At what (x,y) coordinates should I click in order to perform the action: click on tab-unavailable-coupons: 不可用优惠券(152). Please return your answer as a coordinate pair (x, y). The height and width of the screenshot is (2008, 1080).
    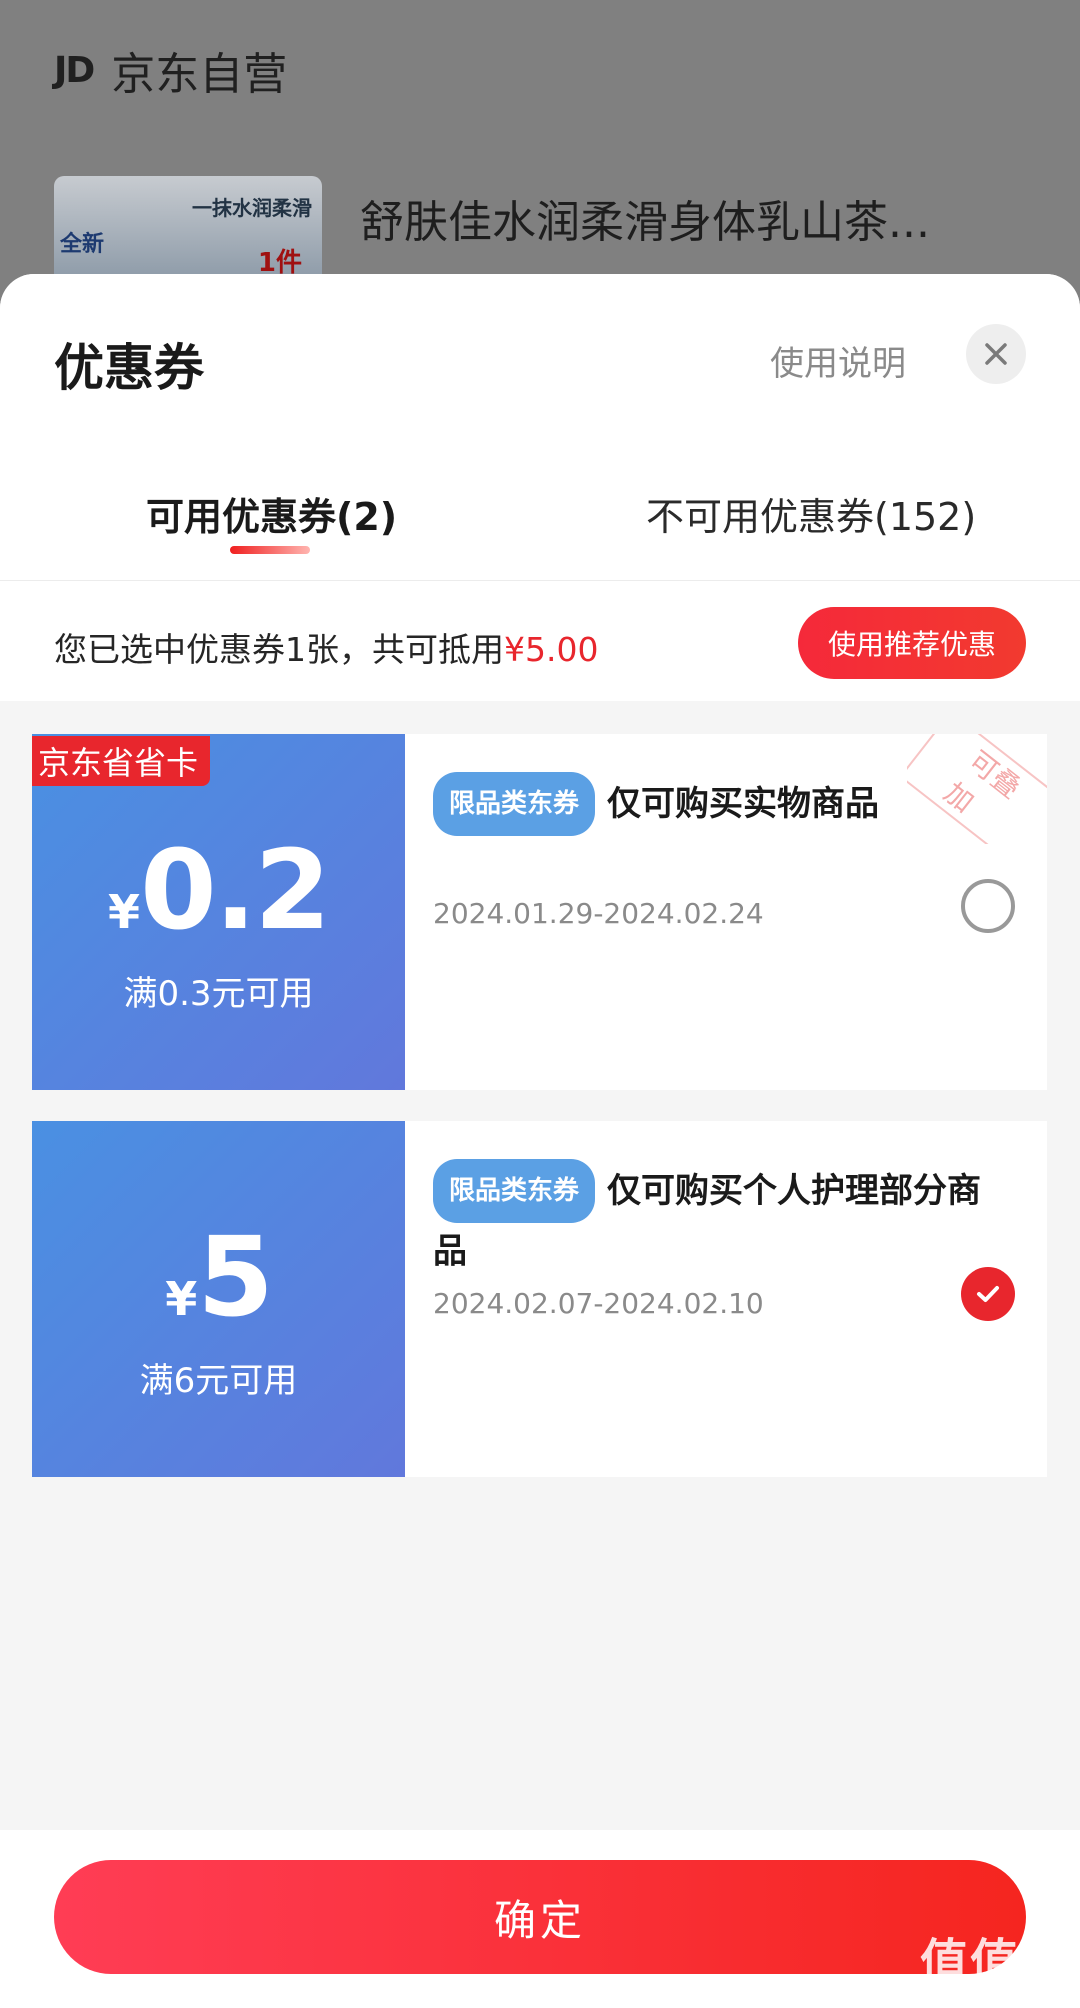
    Looking at the image, I should click on (811, 513).